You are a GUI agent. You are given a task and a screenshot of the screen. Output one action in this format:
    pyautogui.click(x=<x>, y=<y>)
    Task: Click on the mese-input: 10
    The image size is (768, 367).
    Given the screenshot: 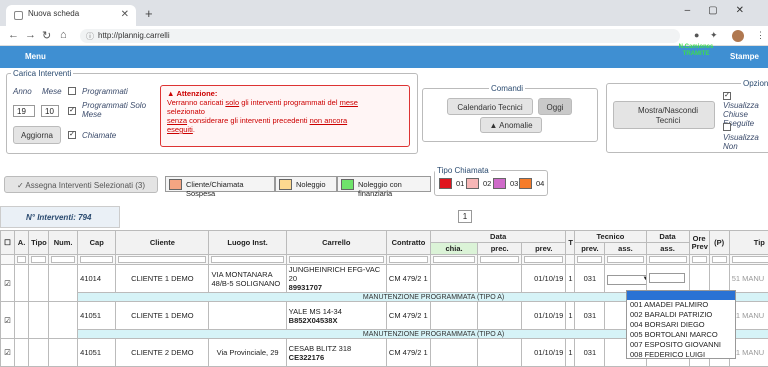 What is the action you would take?
    pyautogui.click(x=50, y=111)
    